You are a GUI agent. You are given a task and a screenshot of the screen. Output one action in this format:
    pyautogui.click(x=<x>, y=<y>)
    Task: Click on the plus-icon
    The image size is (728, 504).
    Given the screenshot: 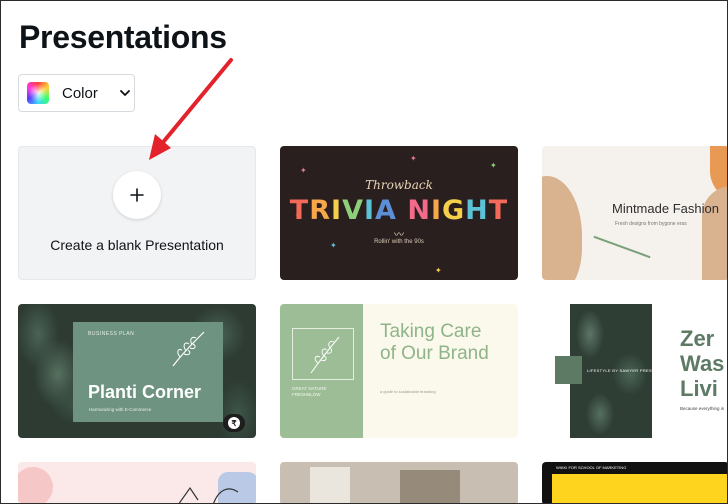 What is the action you would take?
    pyautogui.click(x=137, y=195)
    